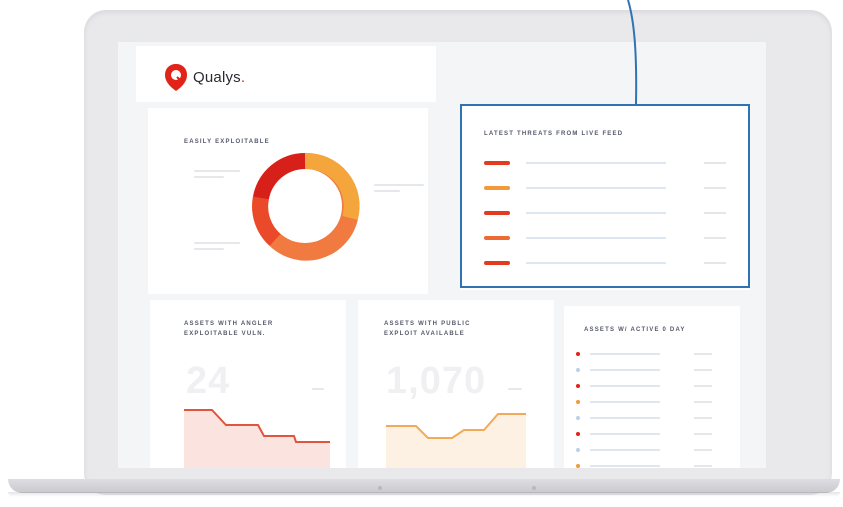  What do you see at coordinates (605, 196) in the screenshot?
I see `latest-threats-highlight` at bounding box center [605, 196].